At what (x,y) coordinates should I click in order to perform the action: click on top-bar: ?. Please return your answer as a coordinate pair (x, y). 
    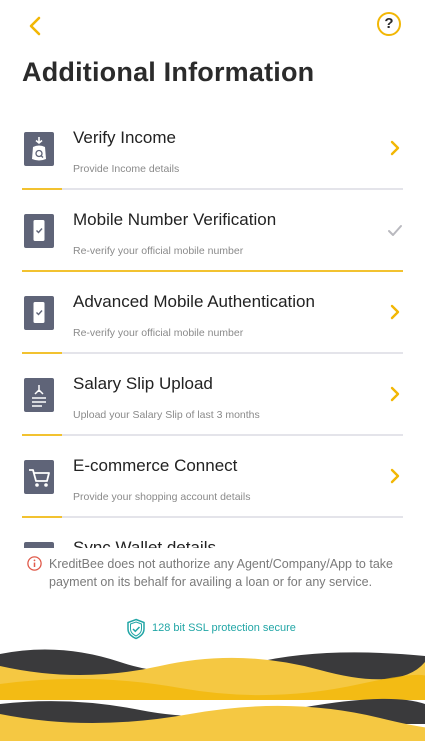
    Looking at the image, I should click on (212, 26).